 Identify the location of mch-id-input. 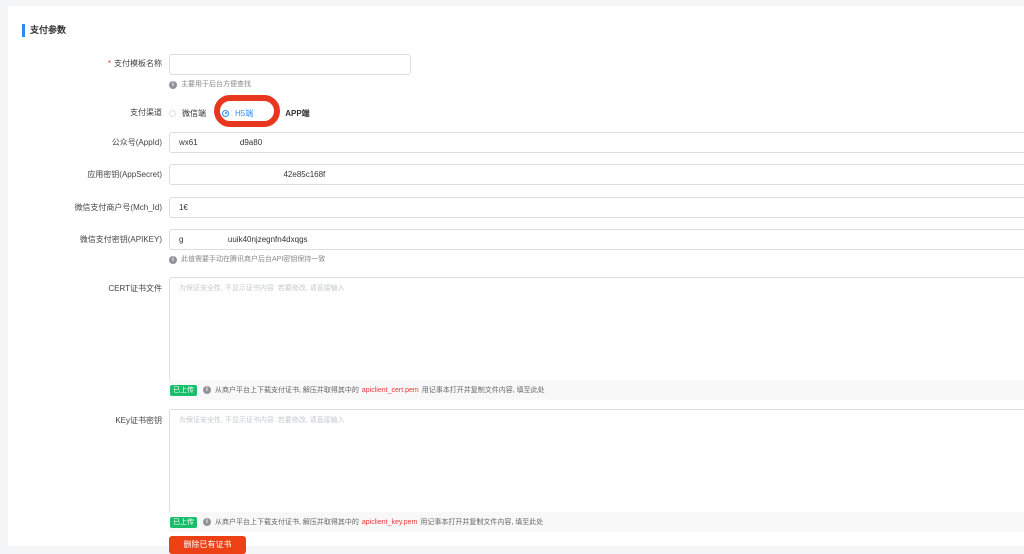
(596, 207).